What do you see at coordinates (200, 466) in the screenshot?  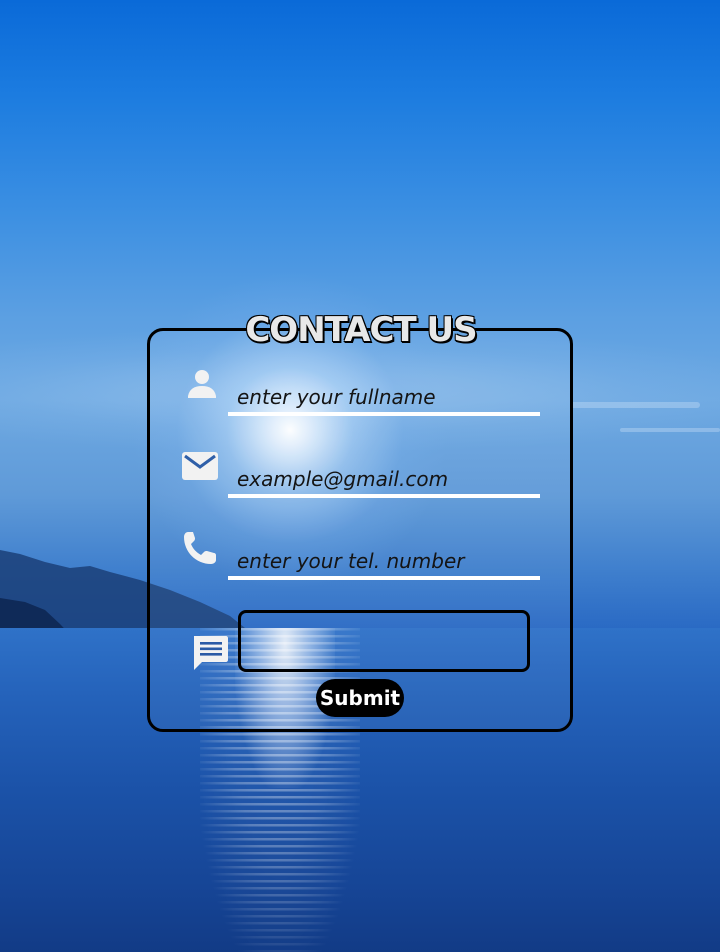 I see `mail-icon` at bounding box center [200, 466].